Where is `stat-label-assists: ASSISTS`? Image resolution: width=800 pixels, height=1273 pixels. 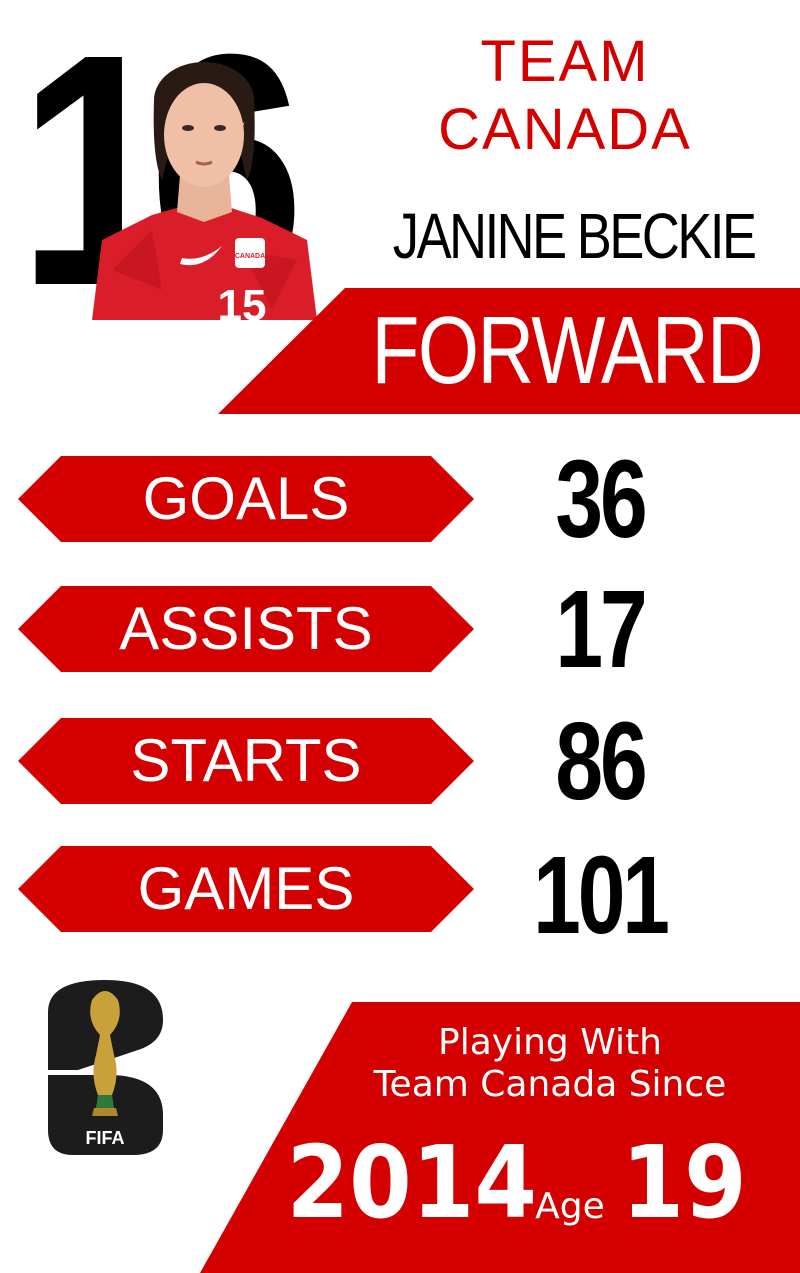
stat-label-assists: ASSISTS is located at coordinates (246, 628).